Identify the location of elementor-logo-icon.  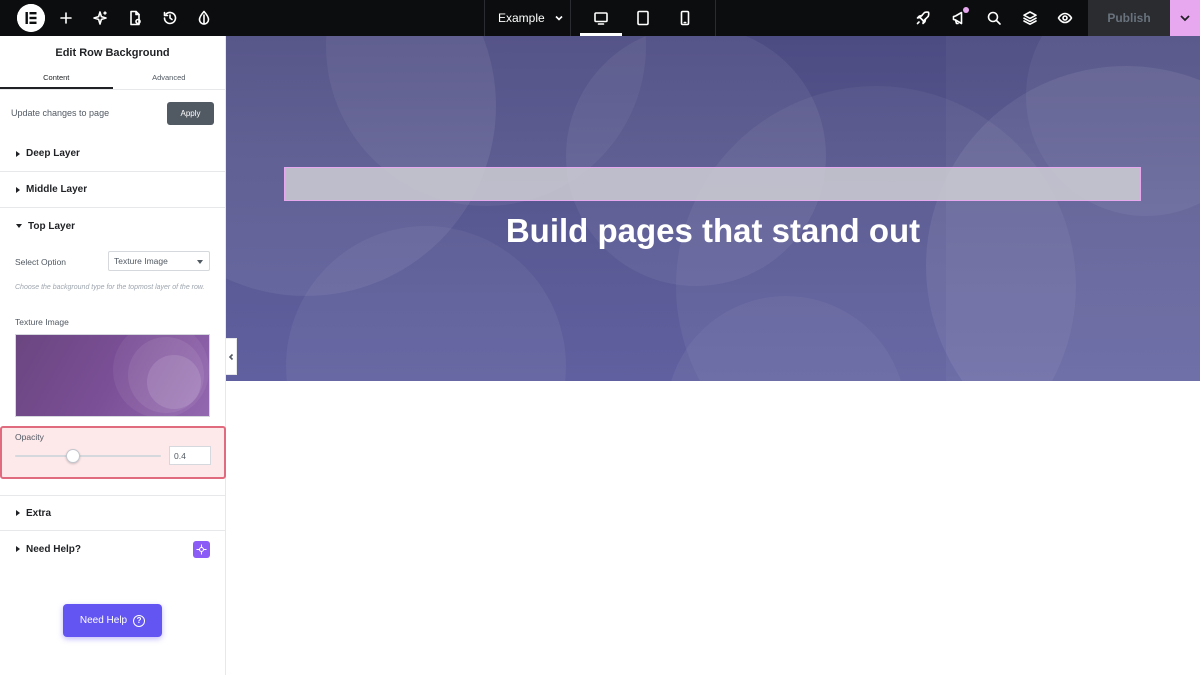
(31, 18).